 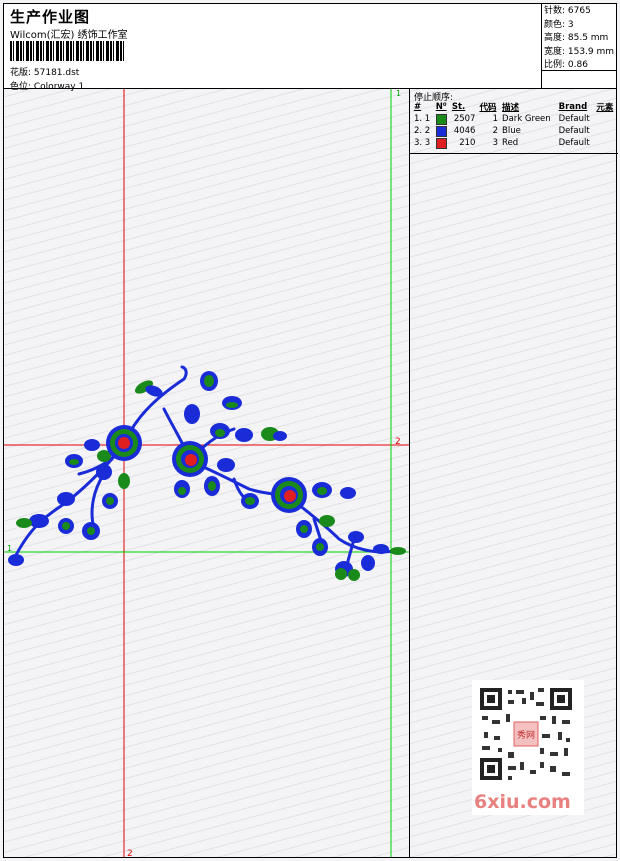 I want to click on table-row: 3. 3 210 3 Red Default, so click(x=514, y=143).